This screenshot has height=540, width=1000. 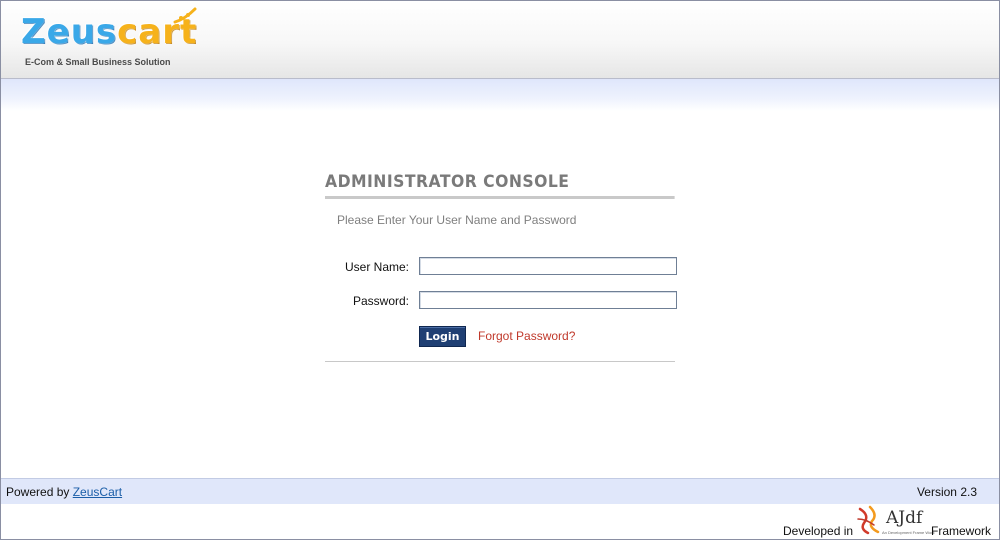 What do you see at coordinates (818, 531) in the screenshot?
I see `developed-in-label: Developed in` at bounding box center [818, 531].